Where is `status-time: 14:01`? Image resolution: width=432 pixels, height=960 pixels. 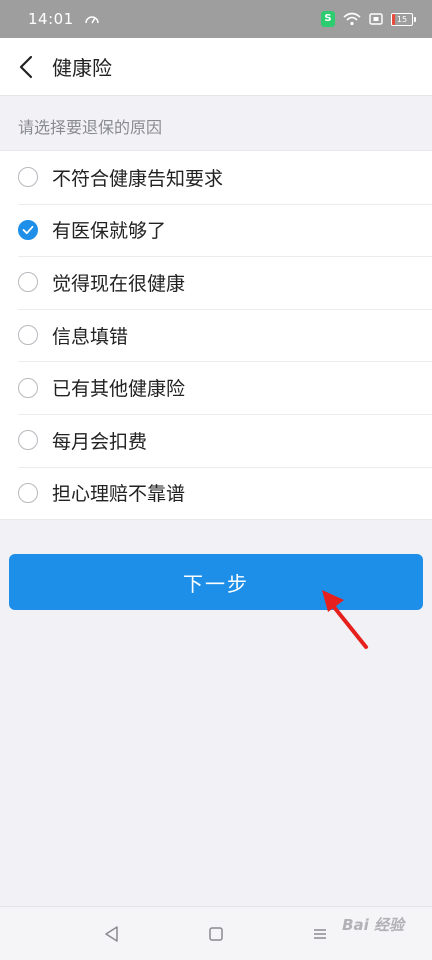 status-time: 14:01 is located at coordinates (51, 19).